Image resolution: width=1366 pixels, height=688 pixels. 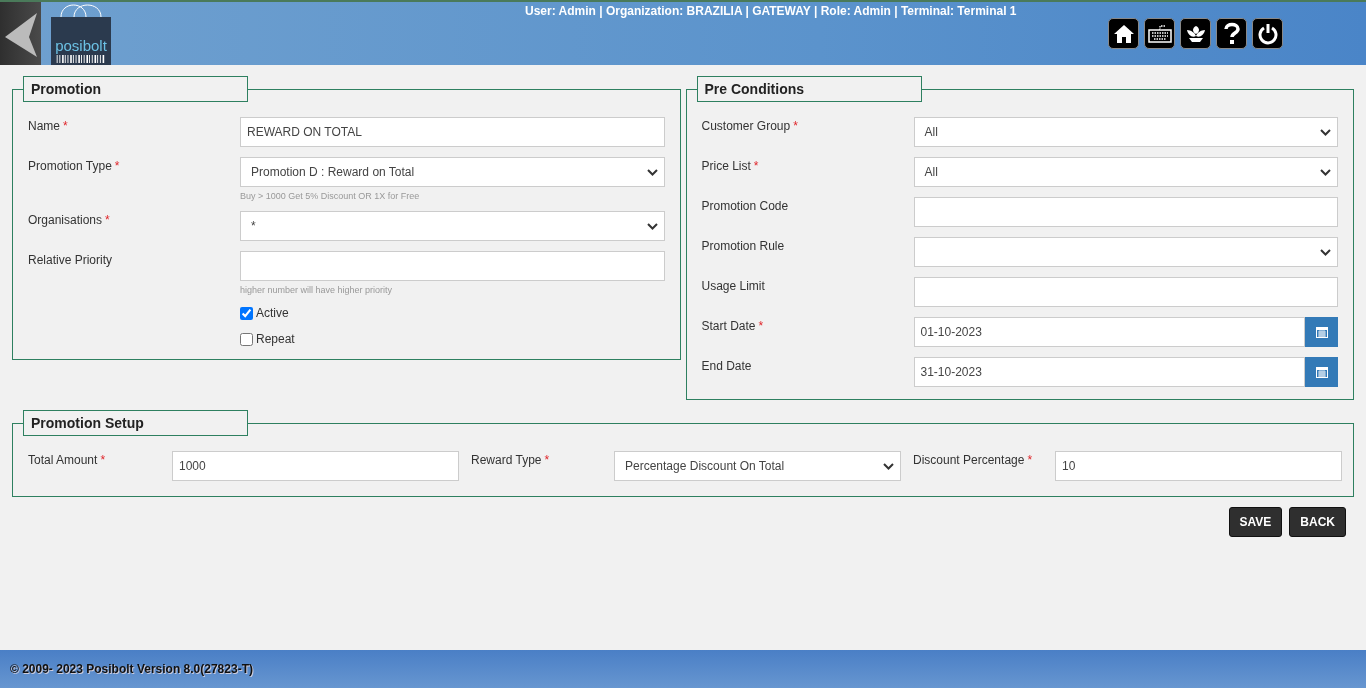 What do you see at coordinates (20, 33) in the screenshot?
I see `back-button` at bounding box center [20, 33].